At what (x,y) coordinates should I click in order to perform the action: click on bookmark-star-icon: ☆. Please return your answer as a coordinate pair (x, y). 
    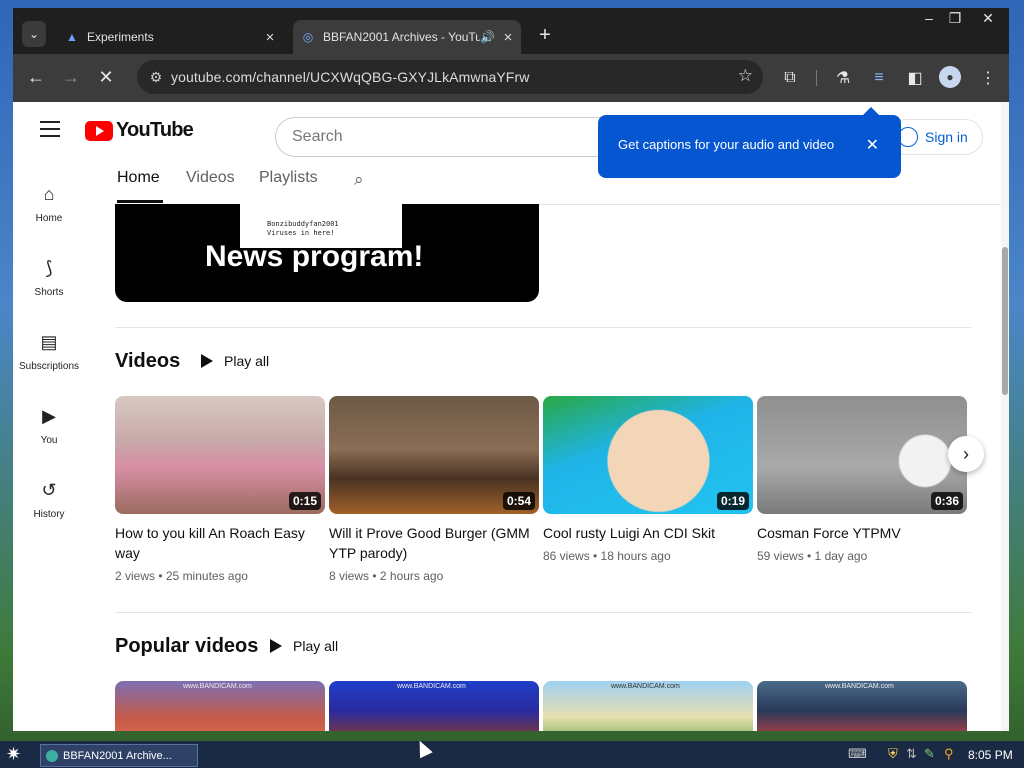
    Looking at the image, I should click on (745, 76).